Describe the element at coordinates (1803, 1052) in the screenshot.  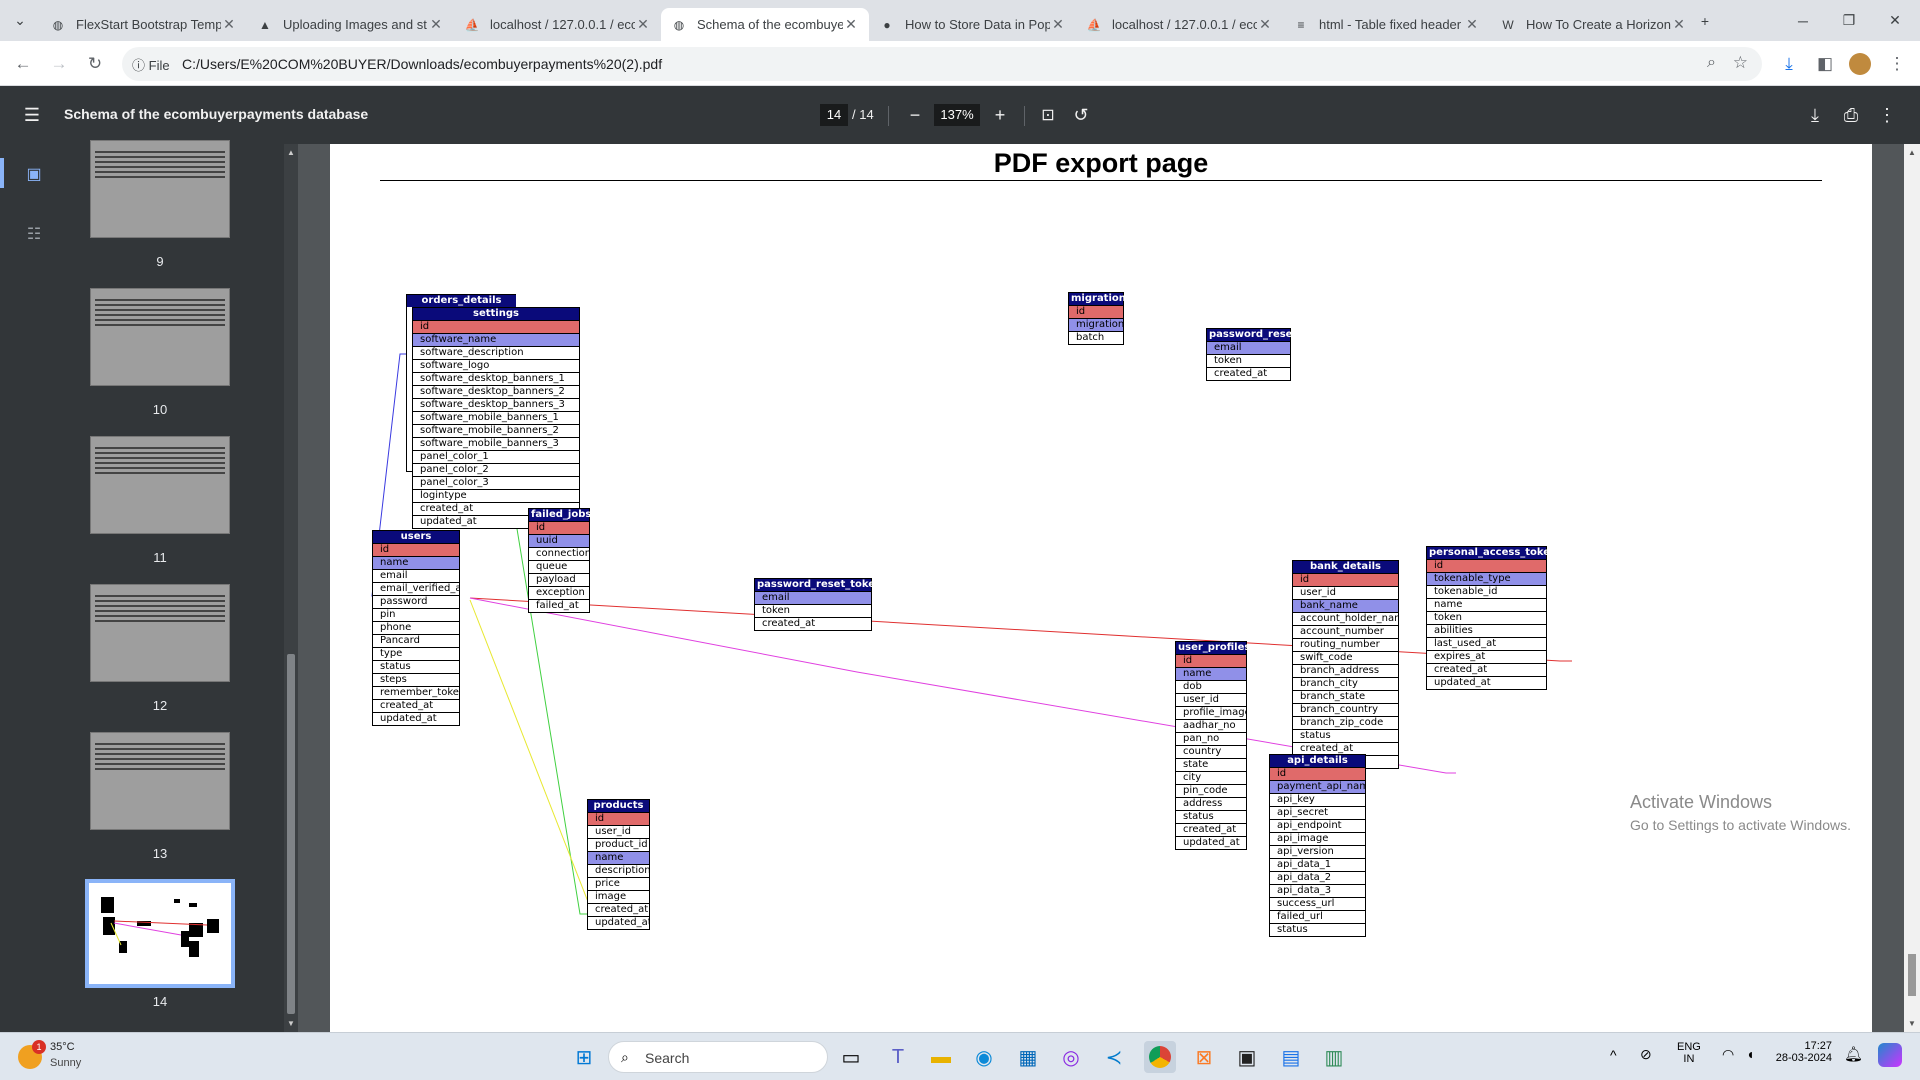
I see `clock: 17:27 28-03-2024` at that location.